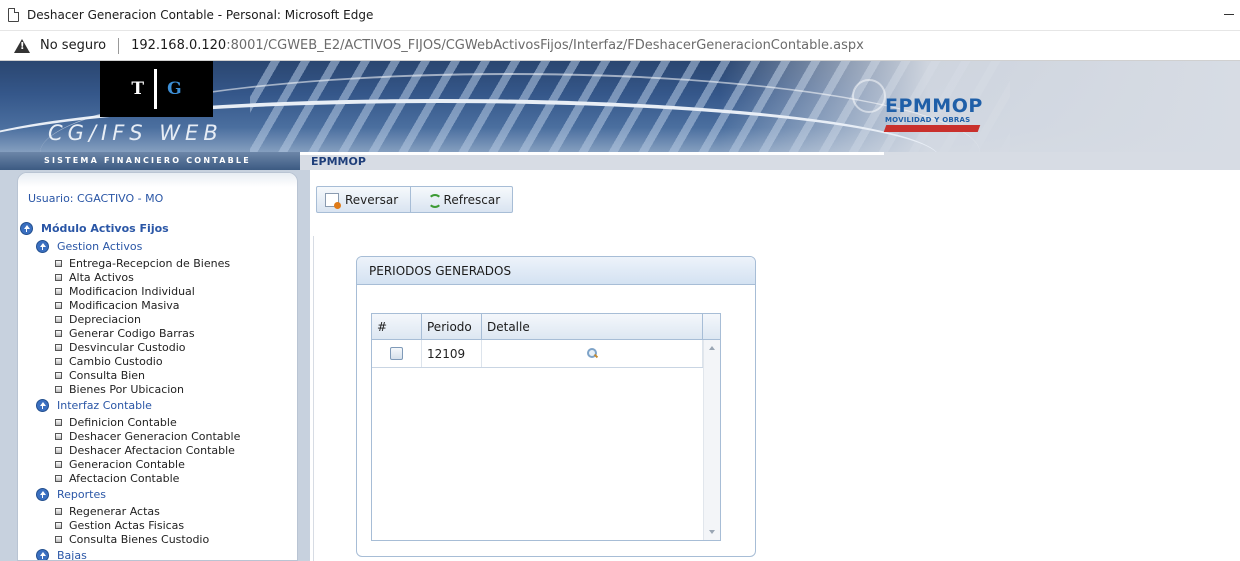  What do you see at coordinates (1229, 14) in the screenshot?
I see `minimize-icon` at bounding box center [1229, 14].